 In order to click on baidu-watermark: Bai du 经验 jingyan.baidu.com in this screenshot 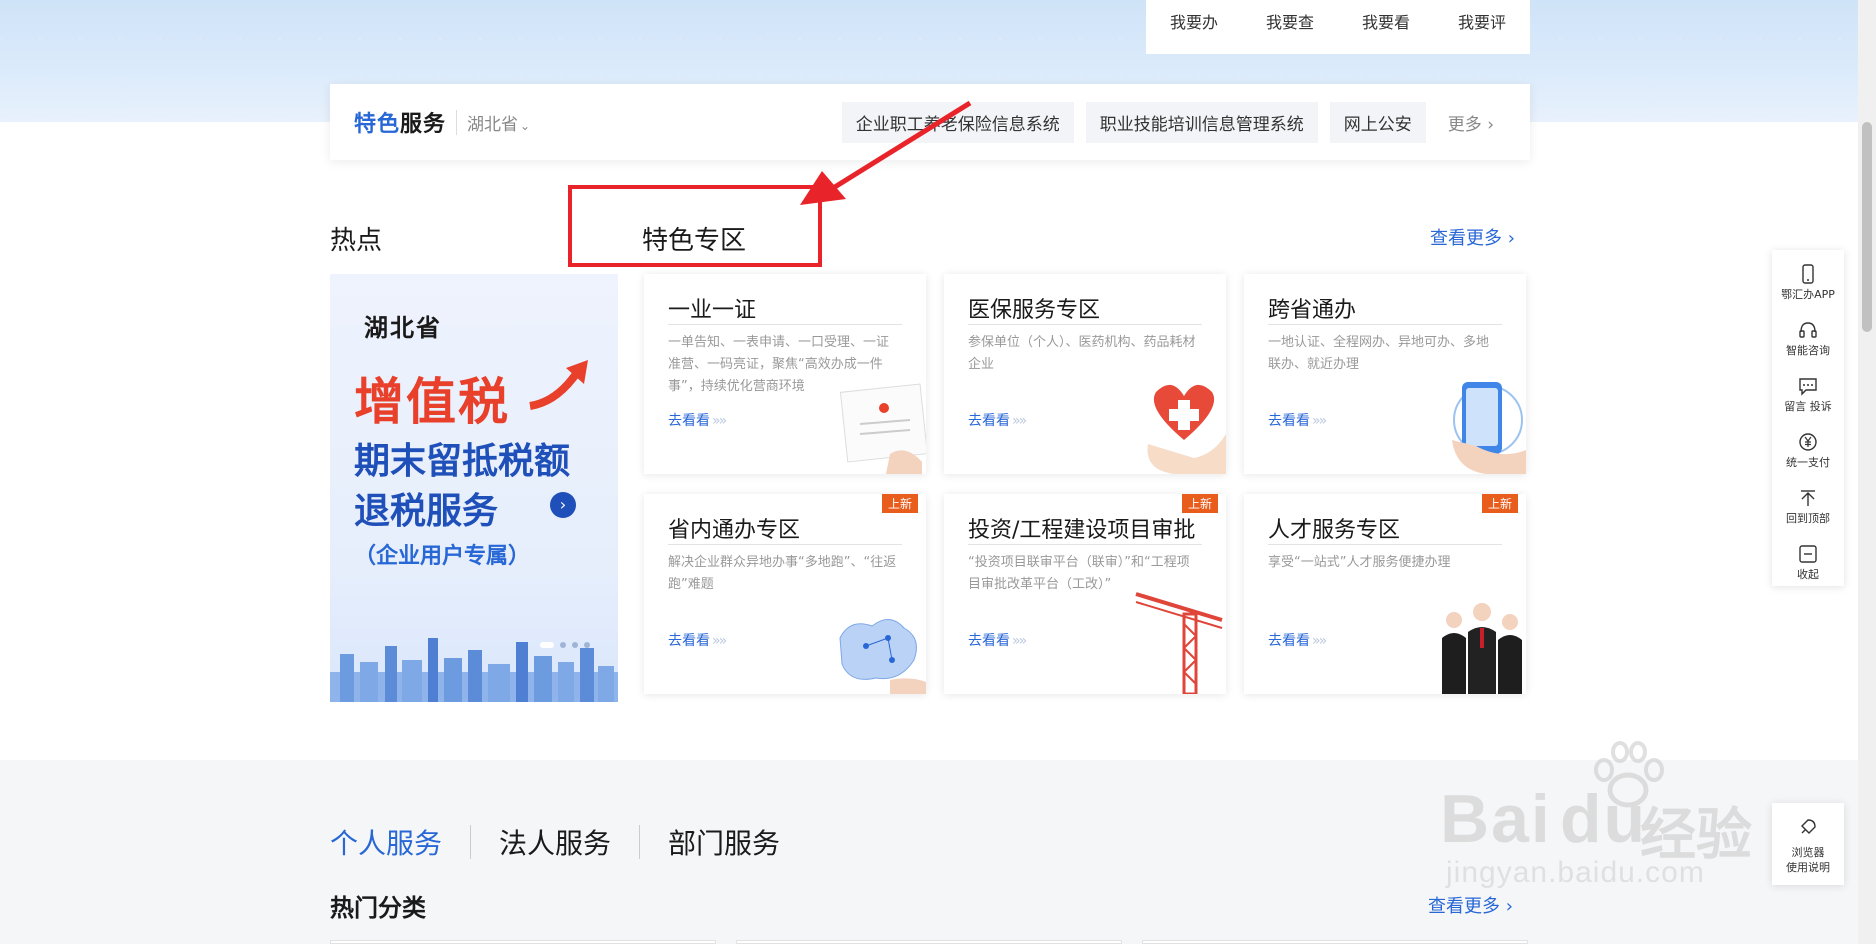, I will do `click(1605, 820)`.